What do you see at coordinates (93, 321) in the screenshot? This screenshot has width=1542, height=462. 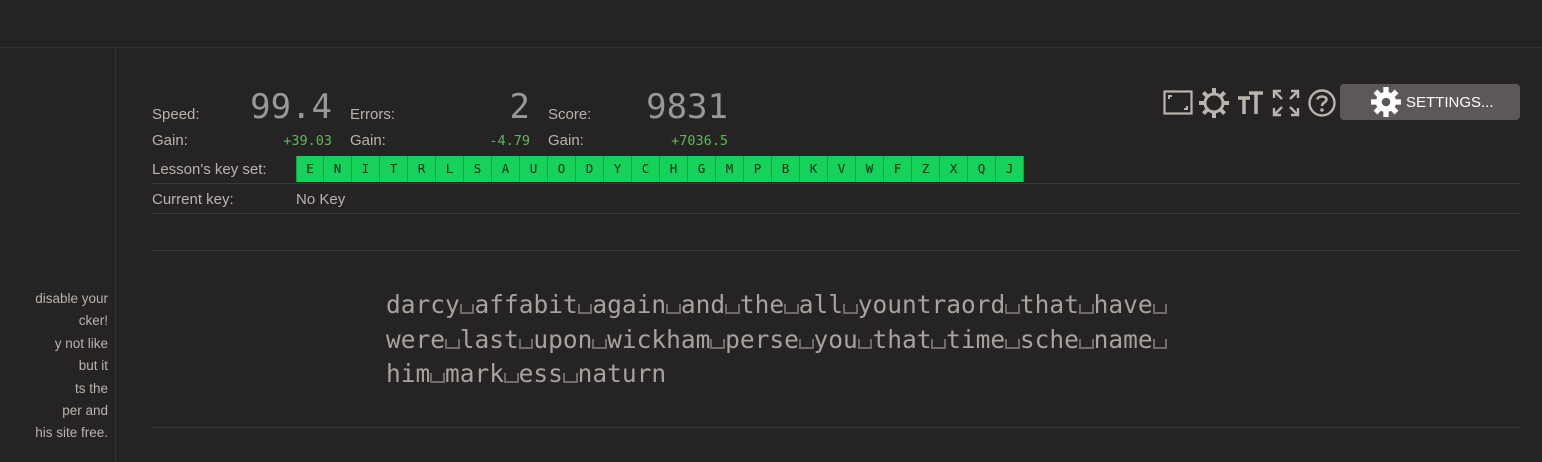 I see `adblock-notice-line: cker!` at bounding box center [93, 321].